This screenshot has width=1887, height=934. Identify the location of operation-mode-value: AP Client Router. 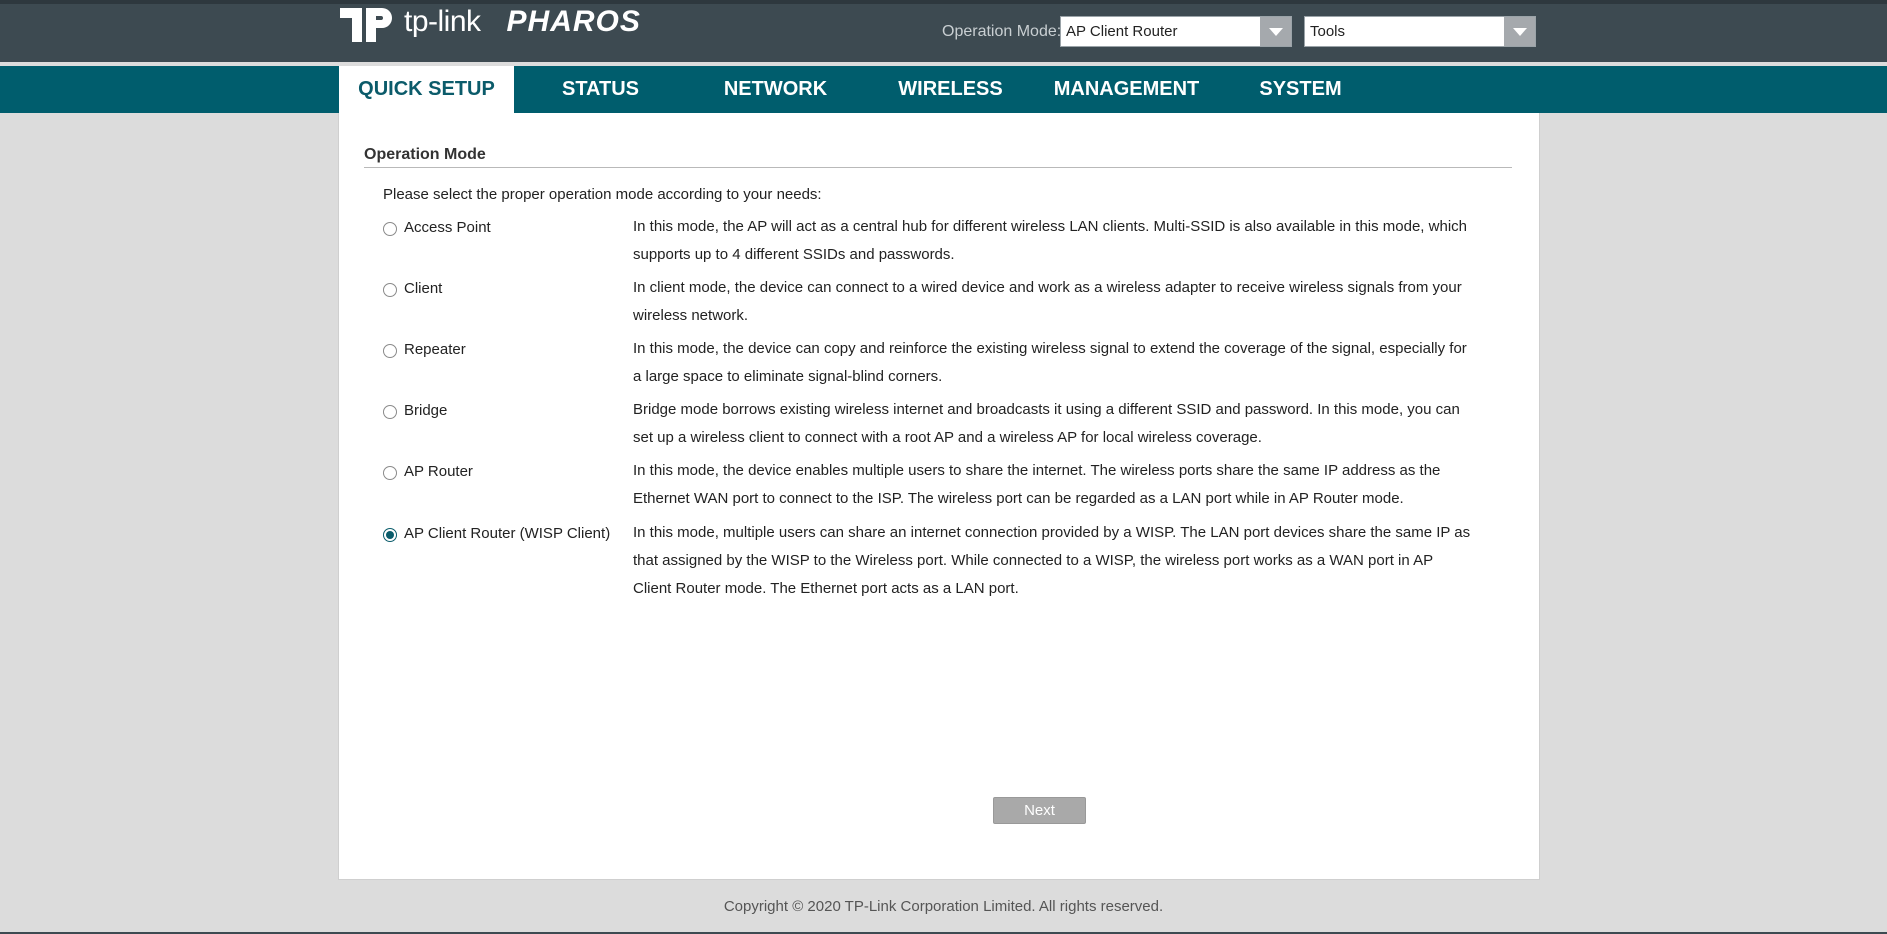
(1122, 31).